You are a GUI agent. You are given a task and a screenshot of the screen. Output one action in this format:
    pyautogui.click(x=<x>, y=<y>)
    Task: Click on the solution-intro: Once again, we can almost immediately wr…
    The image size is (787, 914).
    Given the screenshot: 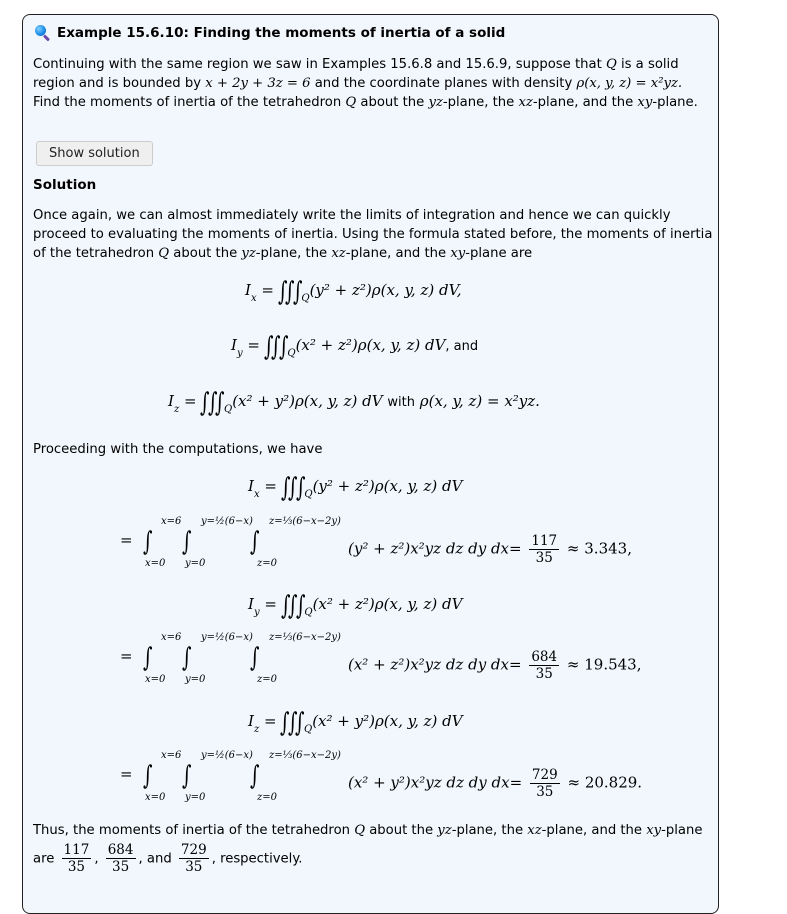 What is the action you would take?
    pyautogui.click(x=373, y=234)
    